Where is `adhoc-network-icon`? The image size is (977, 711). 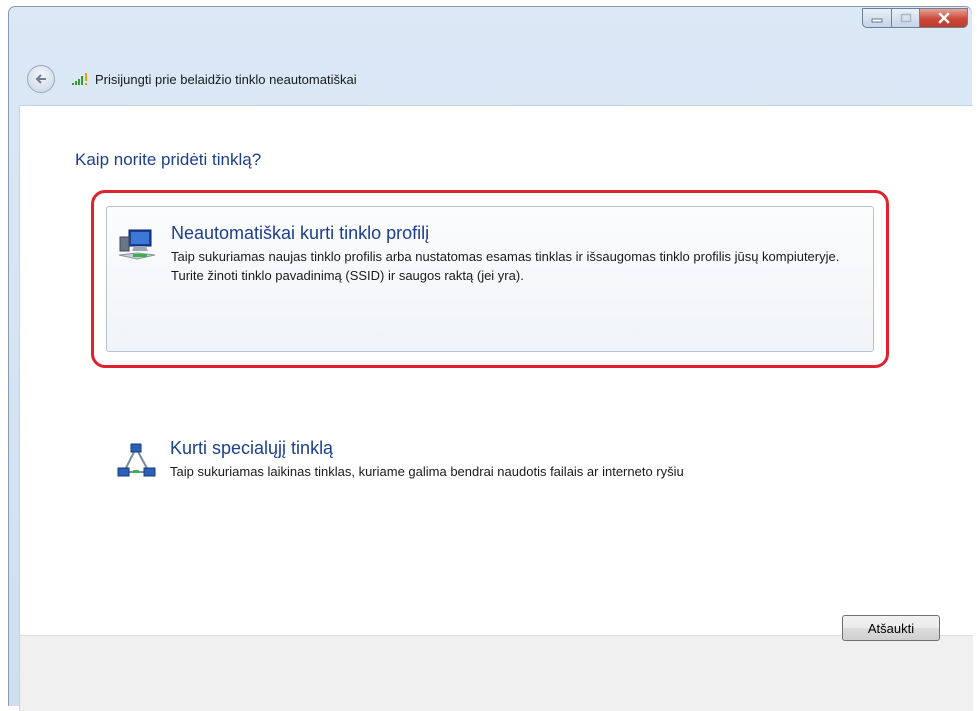 adhoc-network-icon is located at coordinates (136, 460).